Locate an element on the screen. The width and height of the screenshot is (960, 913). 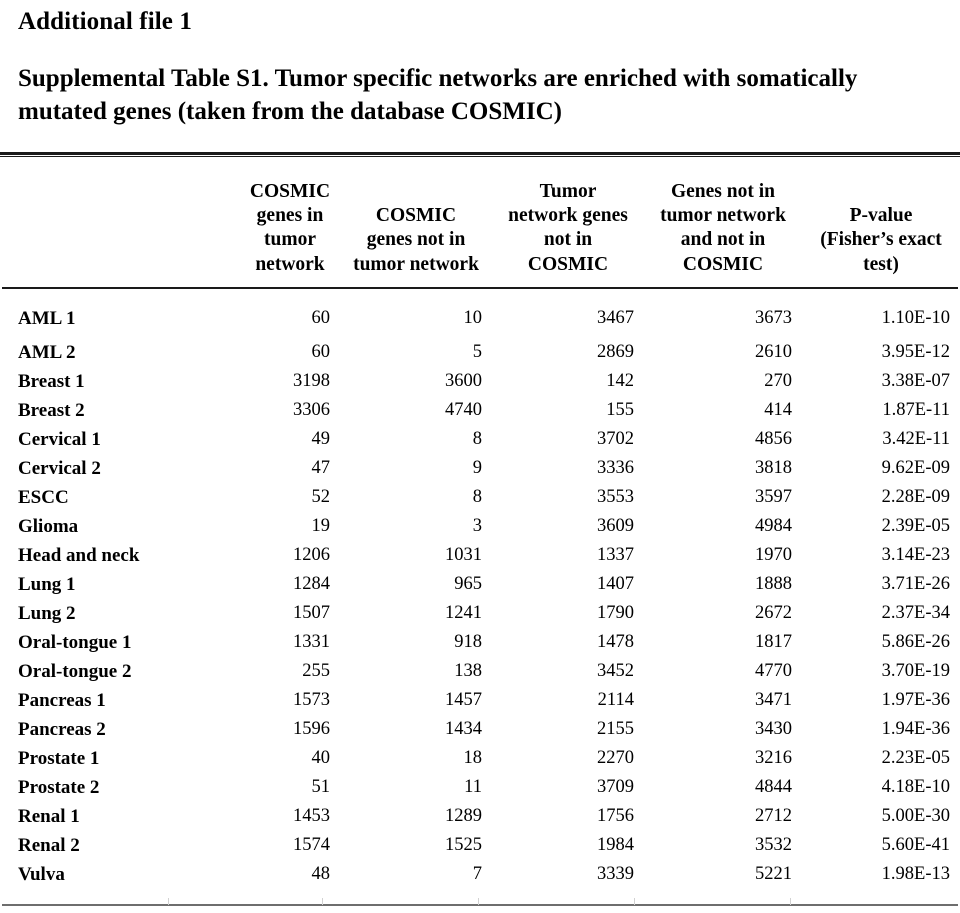
header-line: not in is located at coordinates (568, 240).